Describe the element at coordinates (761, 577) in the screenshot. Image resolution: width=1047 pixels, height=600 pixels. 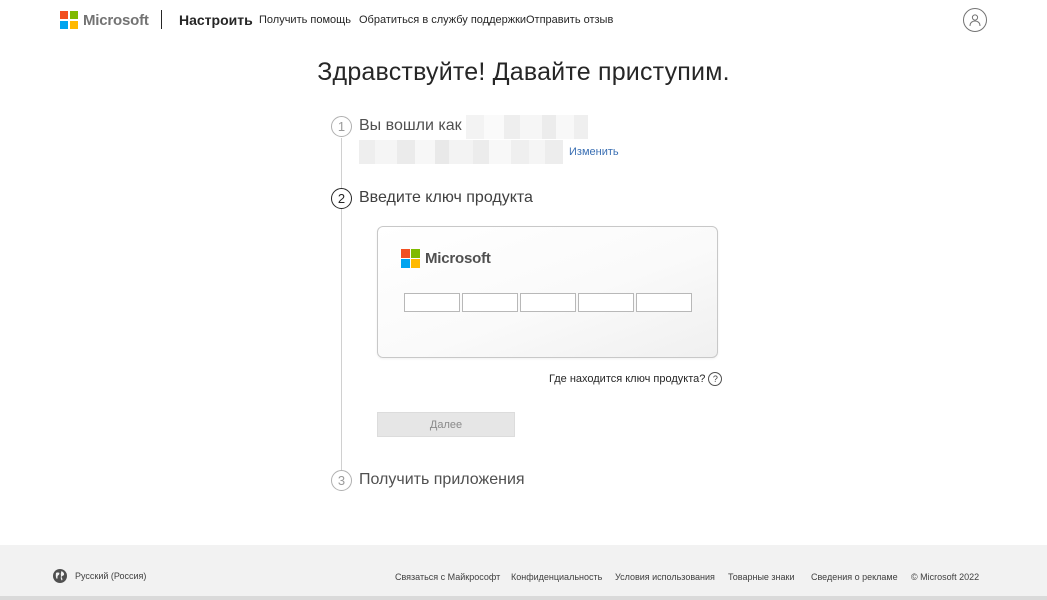
I see `footer-trademarks-link: Товарные знаки` at that location.